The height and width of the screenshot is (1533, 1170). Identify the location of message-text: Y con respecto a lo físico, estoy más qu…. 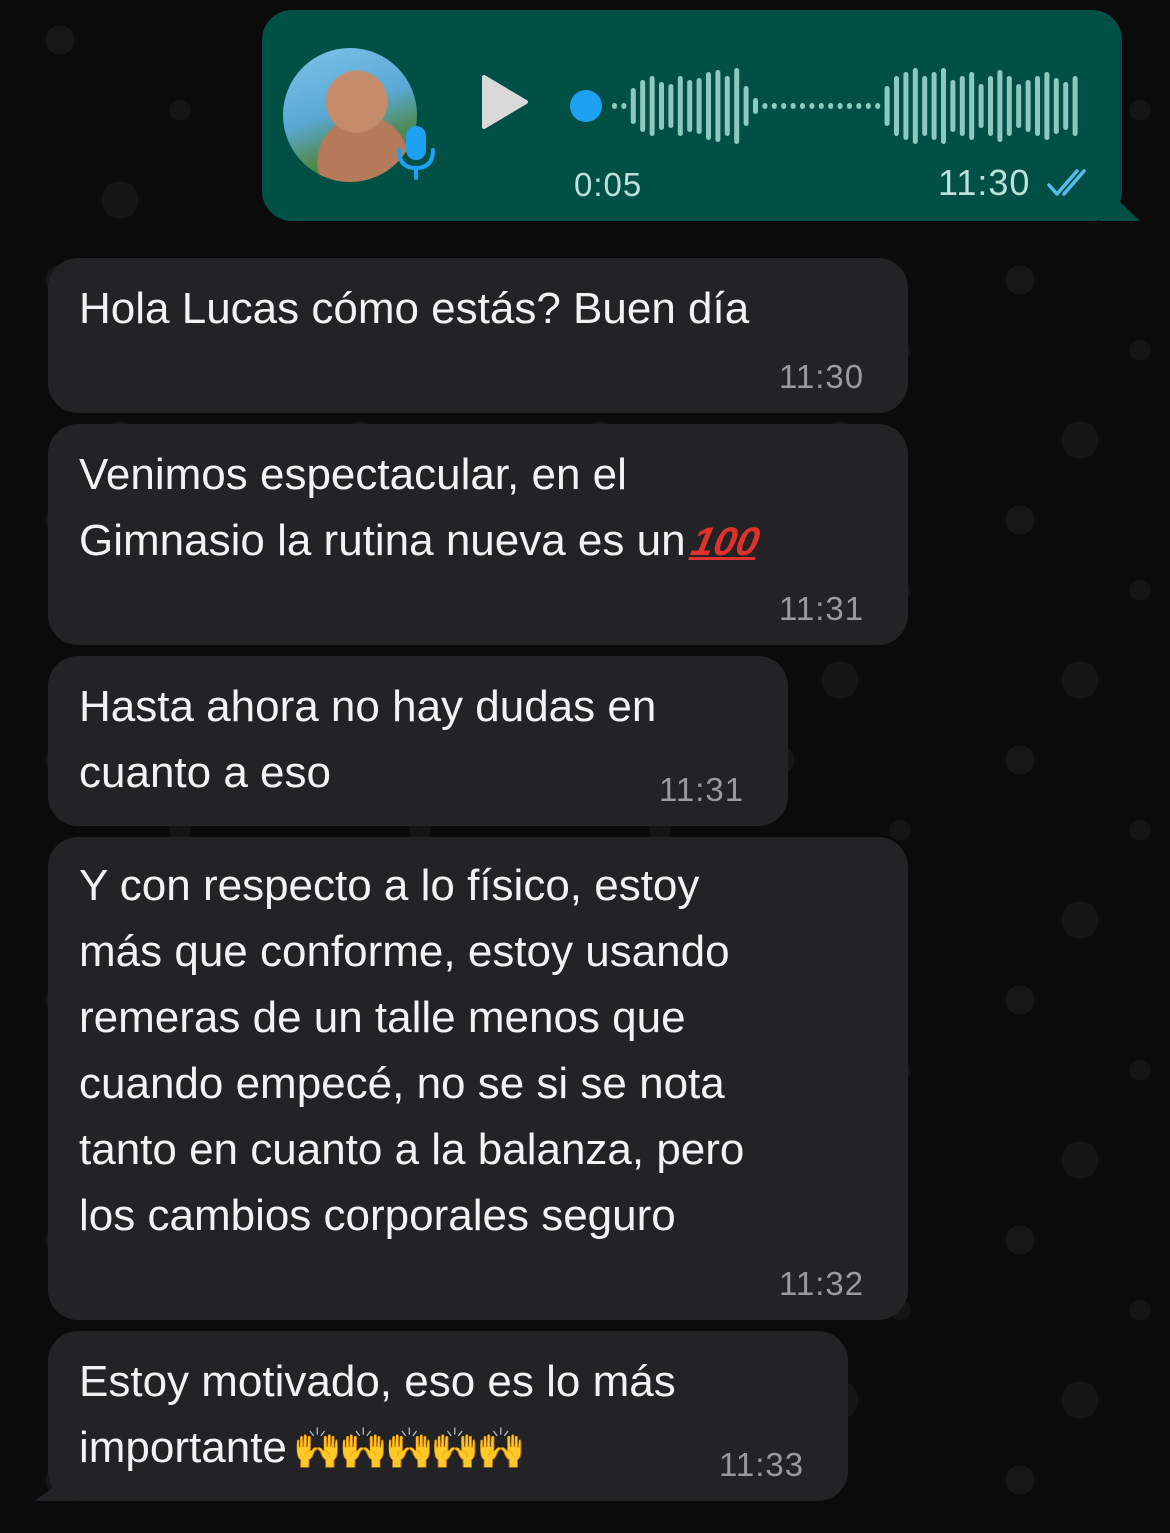
(412, 1050).